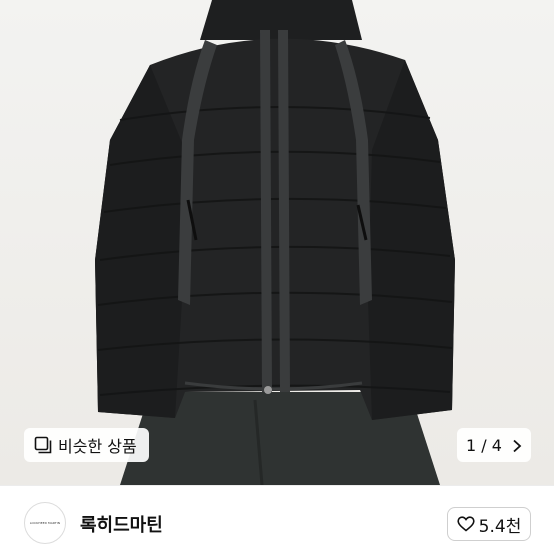  Describe the element at coordinates (500, 526) in the screenshot. I see `like-count: 5.4천` at that location.